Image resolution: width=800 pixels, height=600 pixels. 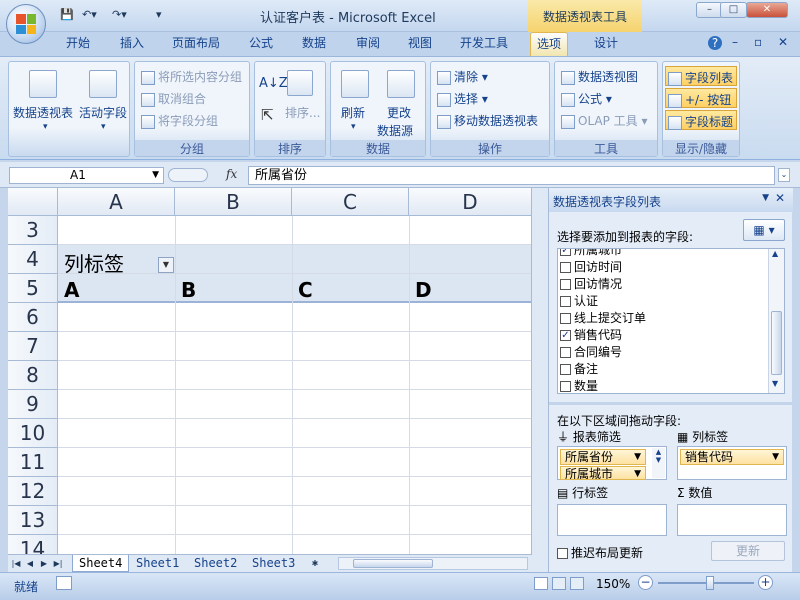 What do you see at coordinates (600, 552) in the screenshot?
I see `defer-update-row: 推迟布局更新` at bounding box center [600, 552].